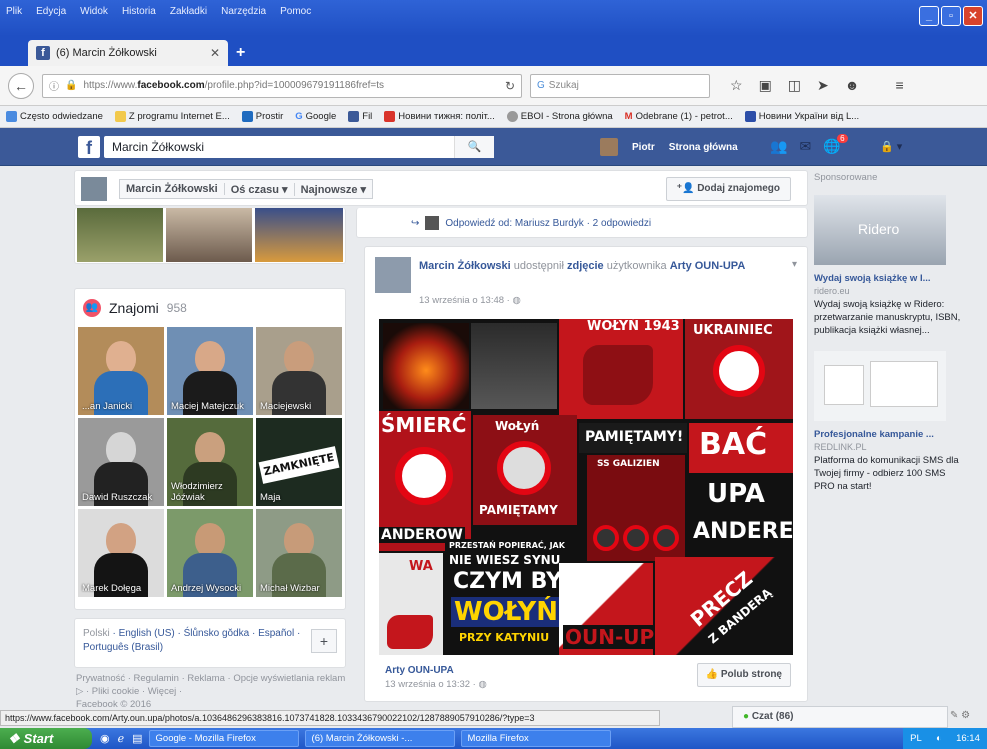 Image resolution: width=987 pixels, height=749 pixels. Describe the element at coordinates (51, 11) in the screenshot. I see `menu-edit: Edycja` at that location.